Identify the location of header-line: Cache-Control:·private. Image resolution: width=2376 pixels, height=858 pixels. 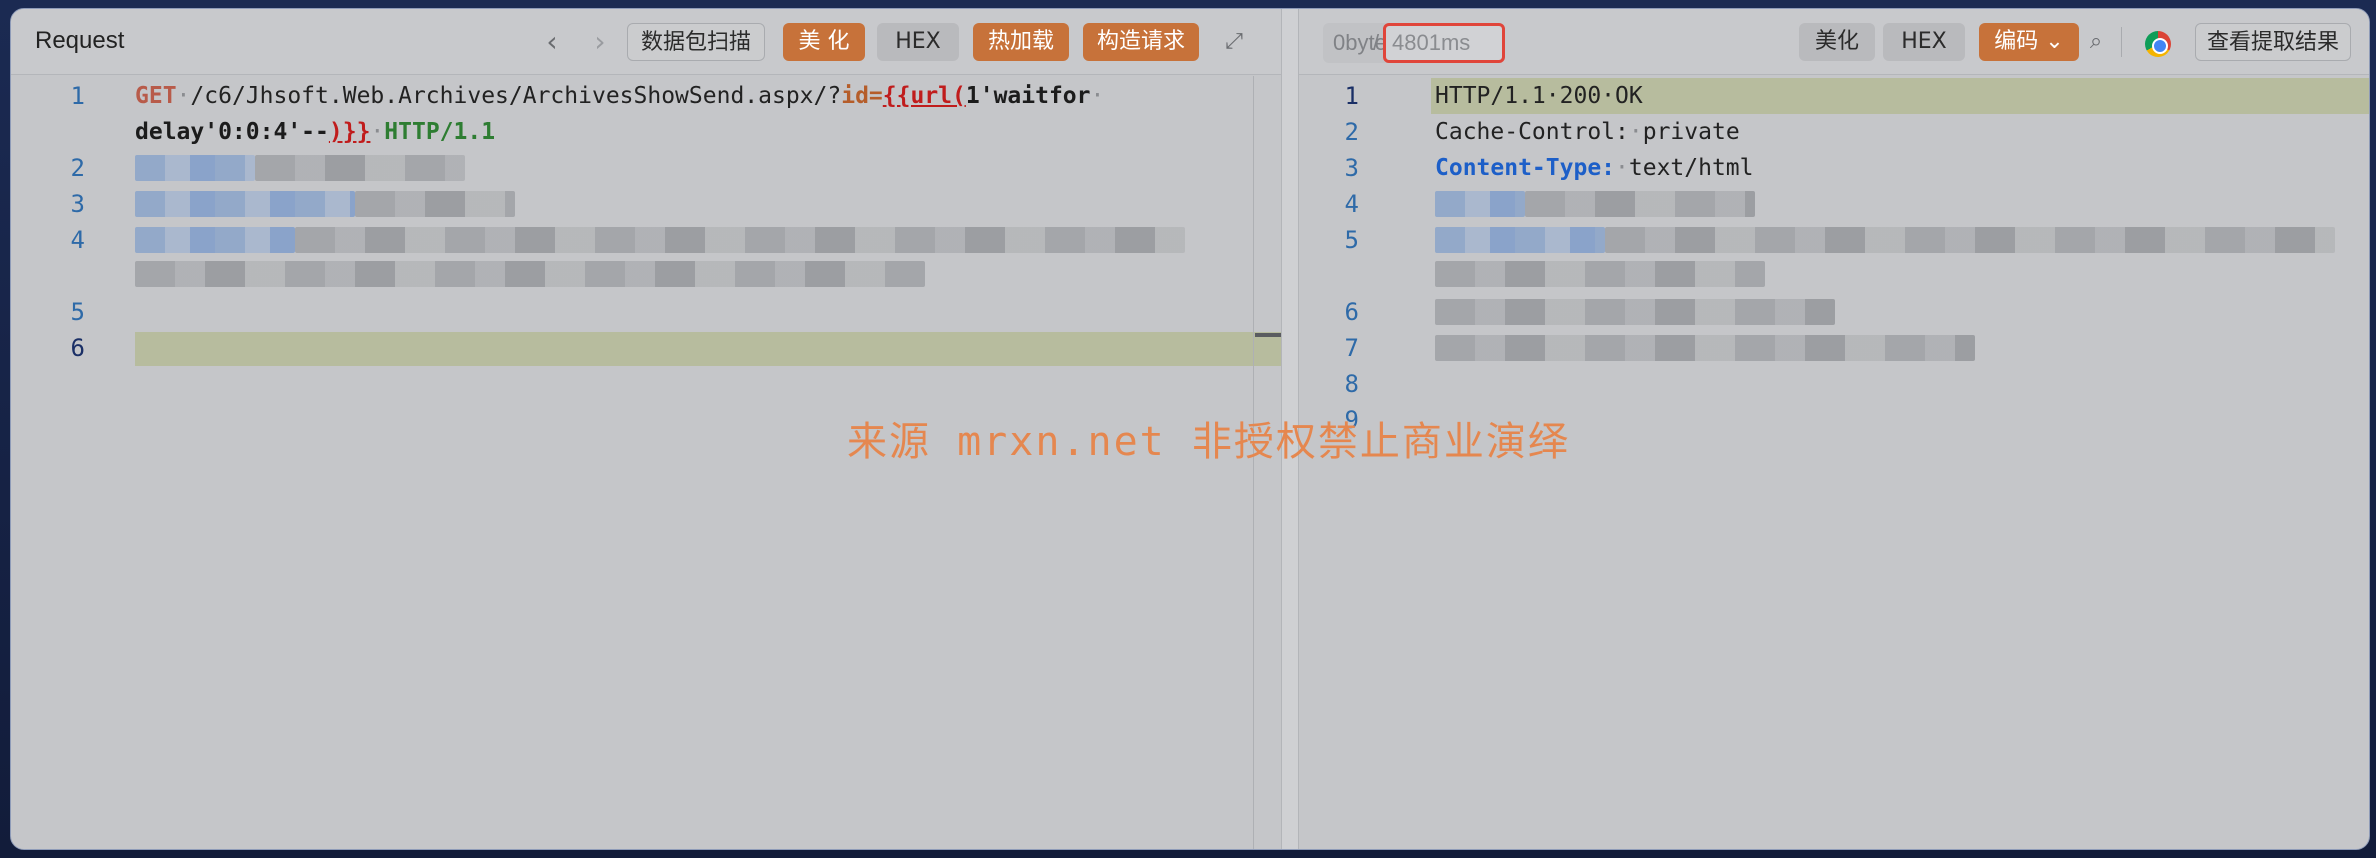
(1587, 132).